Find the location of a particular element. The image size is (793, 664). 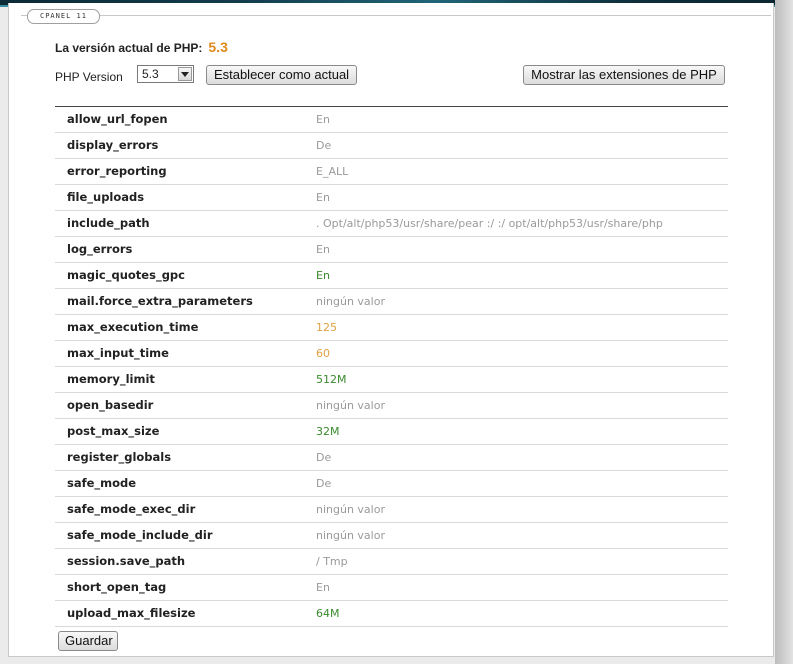

setting-key: max_execution_time is located at coordinates (133, 327).